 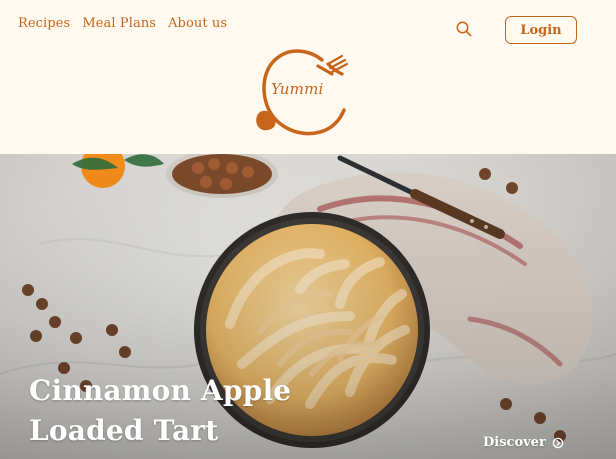 What do you see at coordinates (464, 29) in the screenshot?
I see `search-icon` at bounding box center [464, 29].